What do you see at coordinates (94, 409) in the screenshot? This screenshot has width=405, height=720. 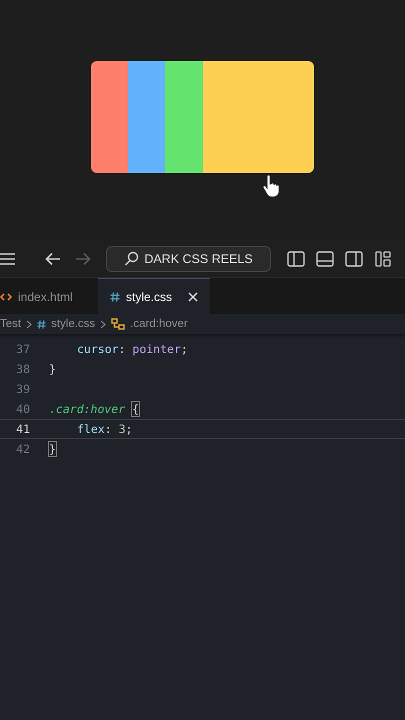 I see `code-line: .card:hover {` at bounding box center [94, 409].